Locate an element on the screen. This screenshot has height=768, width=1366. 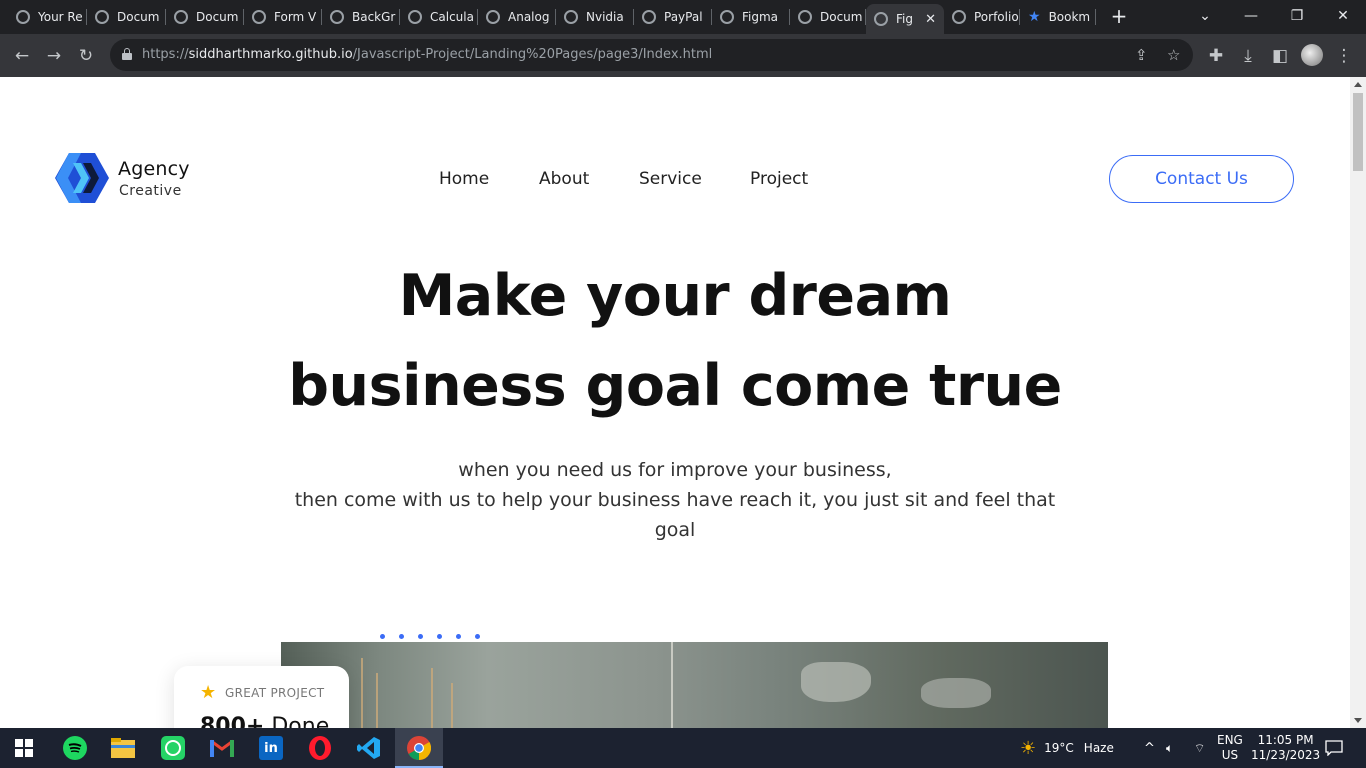
tab-separator is located at coordinates (1095, 17).